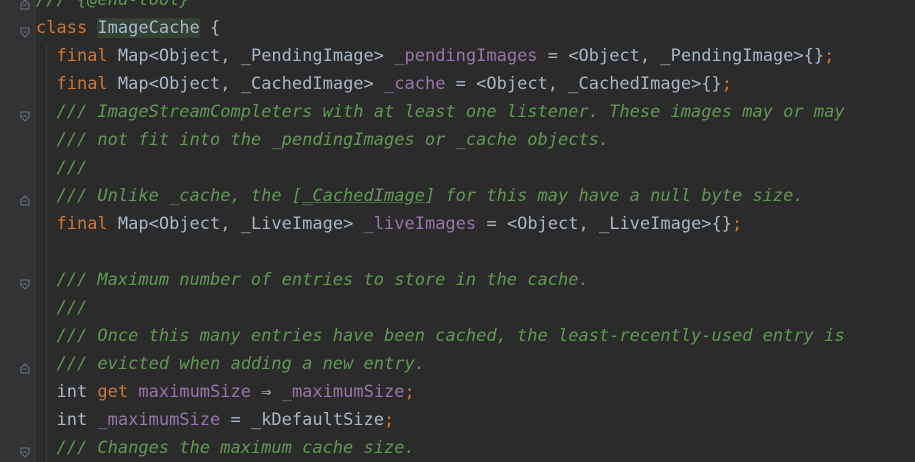  What do you see at coordinates (466, 56) in the screenshot?
I see `code-token: _pendingImages` at bounding box center [466, 56].